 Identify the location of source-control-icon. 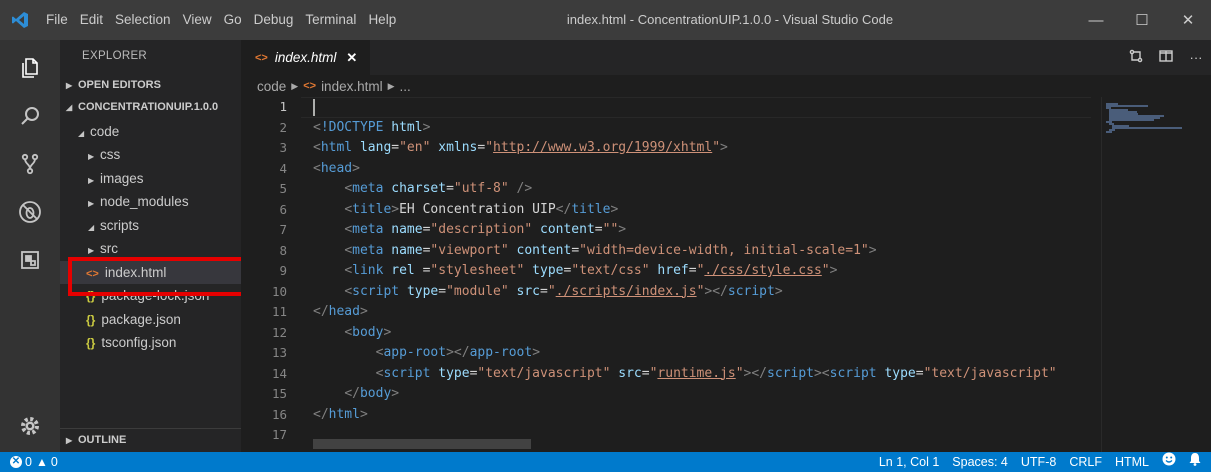
(30, 164).